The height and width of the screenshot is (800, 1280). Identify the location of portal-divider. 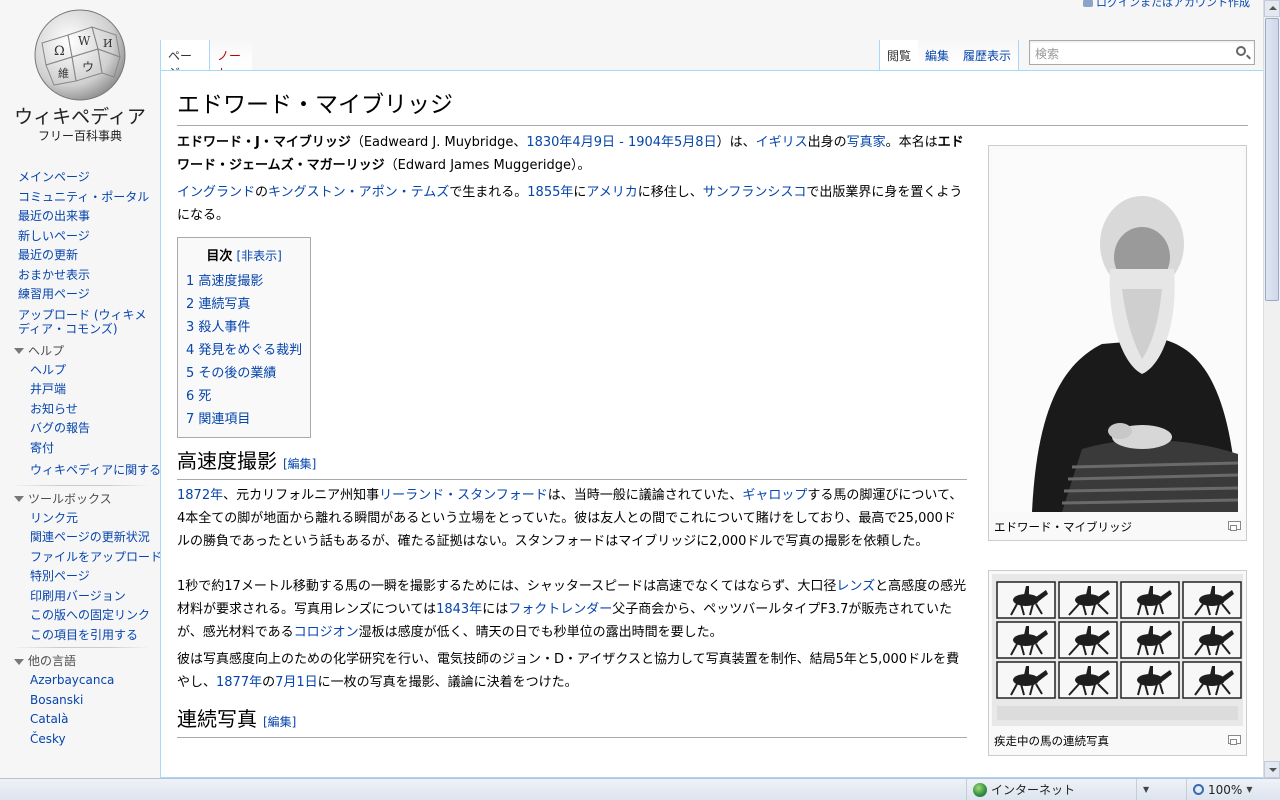
(80, 485).